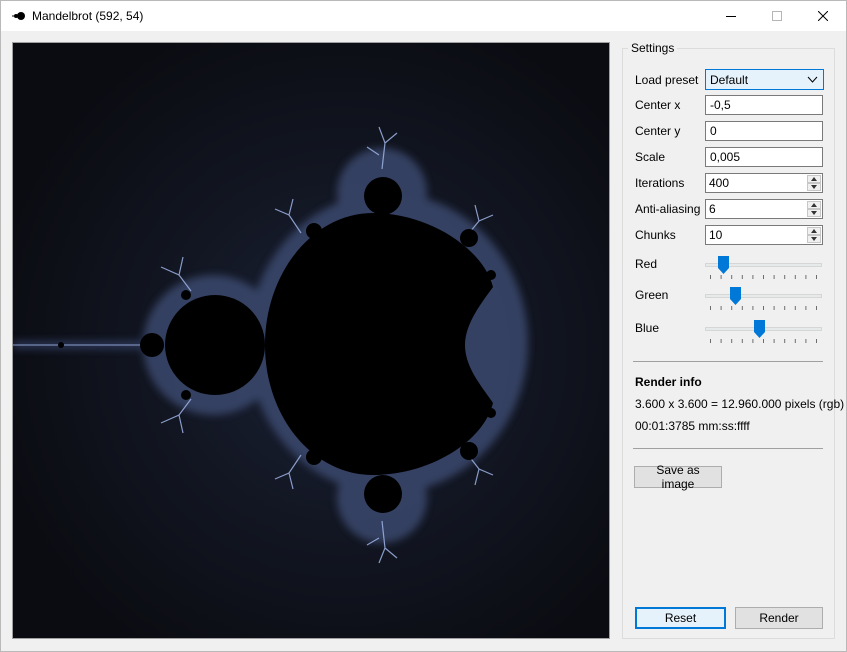 The image size is (847, 652). I want to click on iterations-value: 400, so click(719, 183).